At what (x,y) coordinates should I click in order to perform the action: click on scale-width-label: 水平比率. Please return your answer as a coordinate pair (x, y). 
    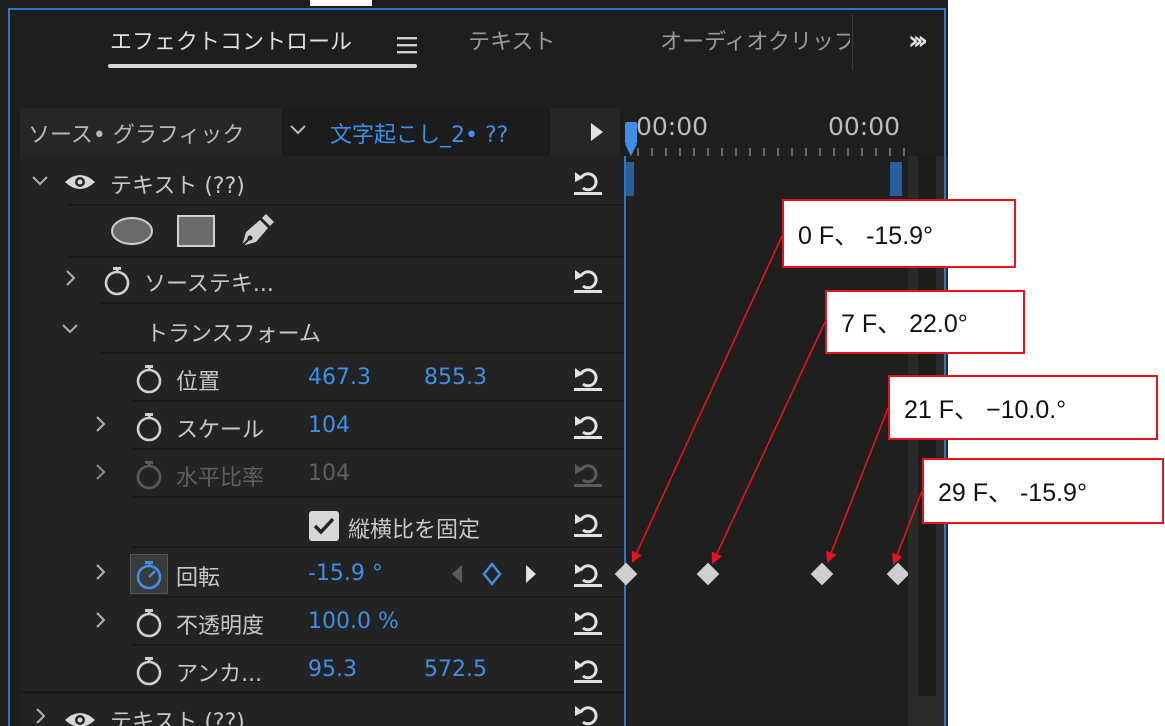
    Looking at the image, I should click on (220, 478).